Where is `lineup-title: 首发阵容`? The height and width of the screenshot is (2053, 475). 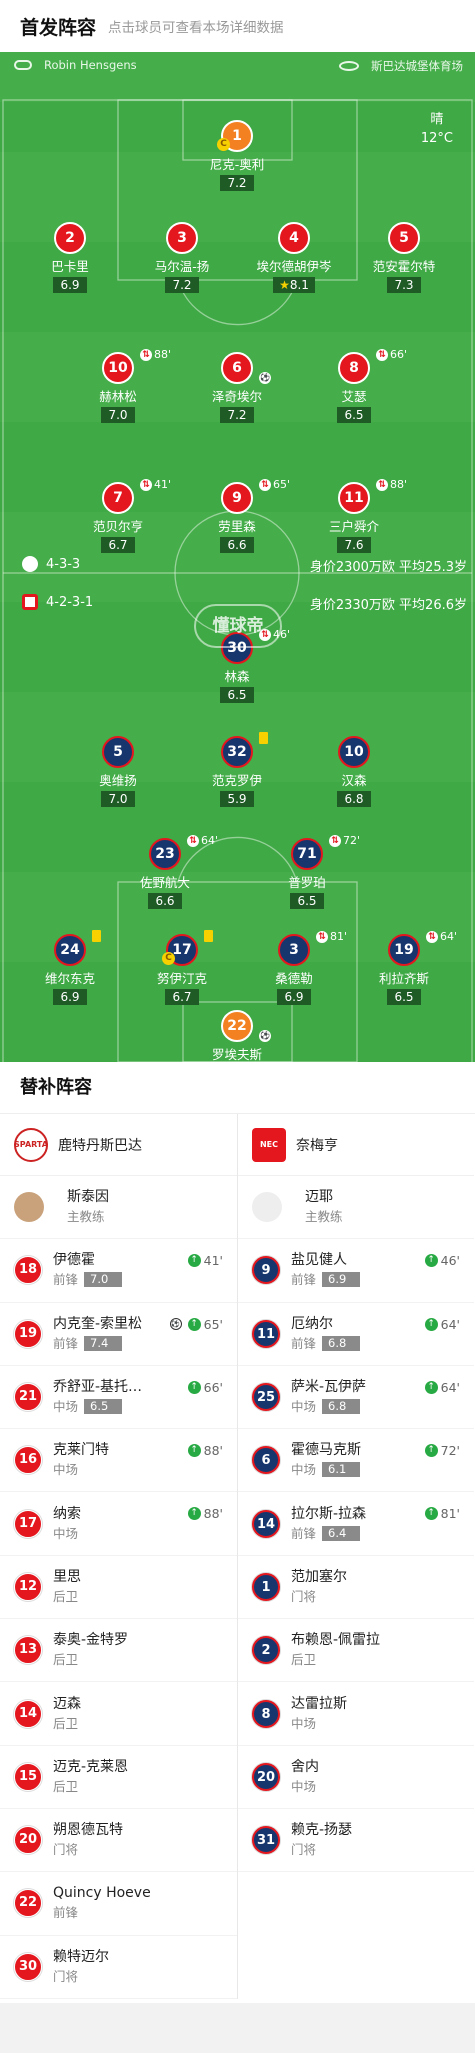
lineup-title: 首发阵容 is located at coordinates (58, 27).